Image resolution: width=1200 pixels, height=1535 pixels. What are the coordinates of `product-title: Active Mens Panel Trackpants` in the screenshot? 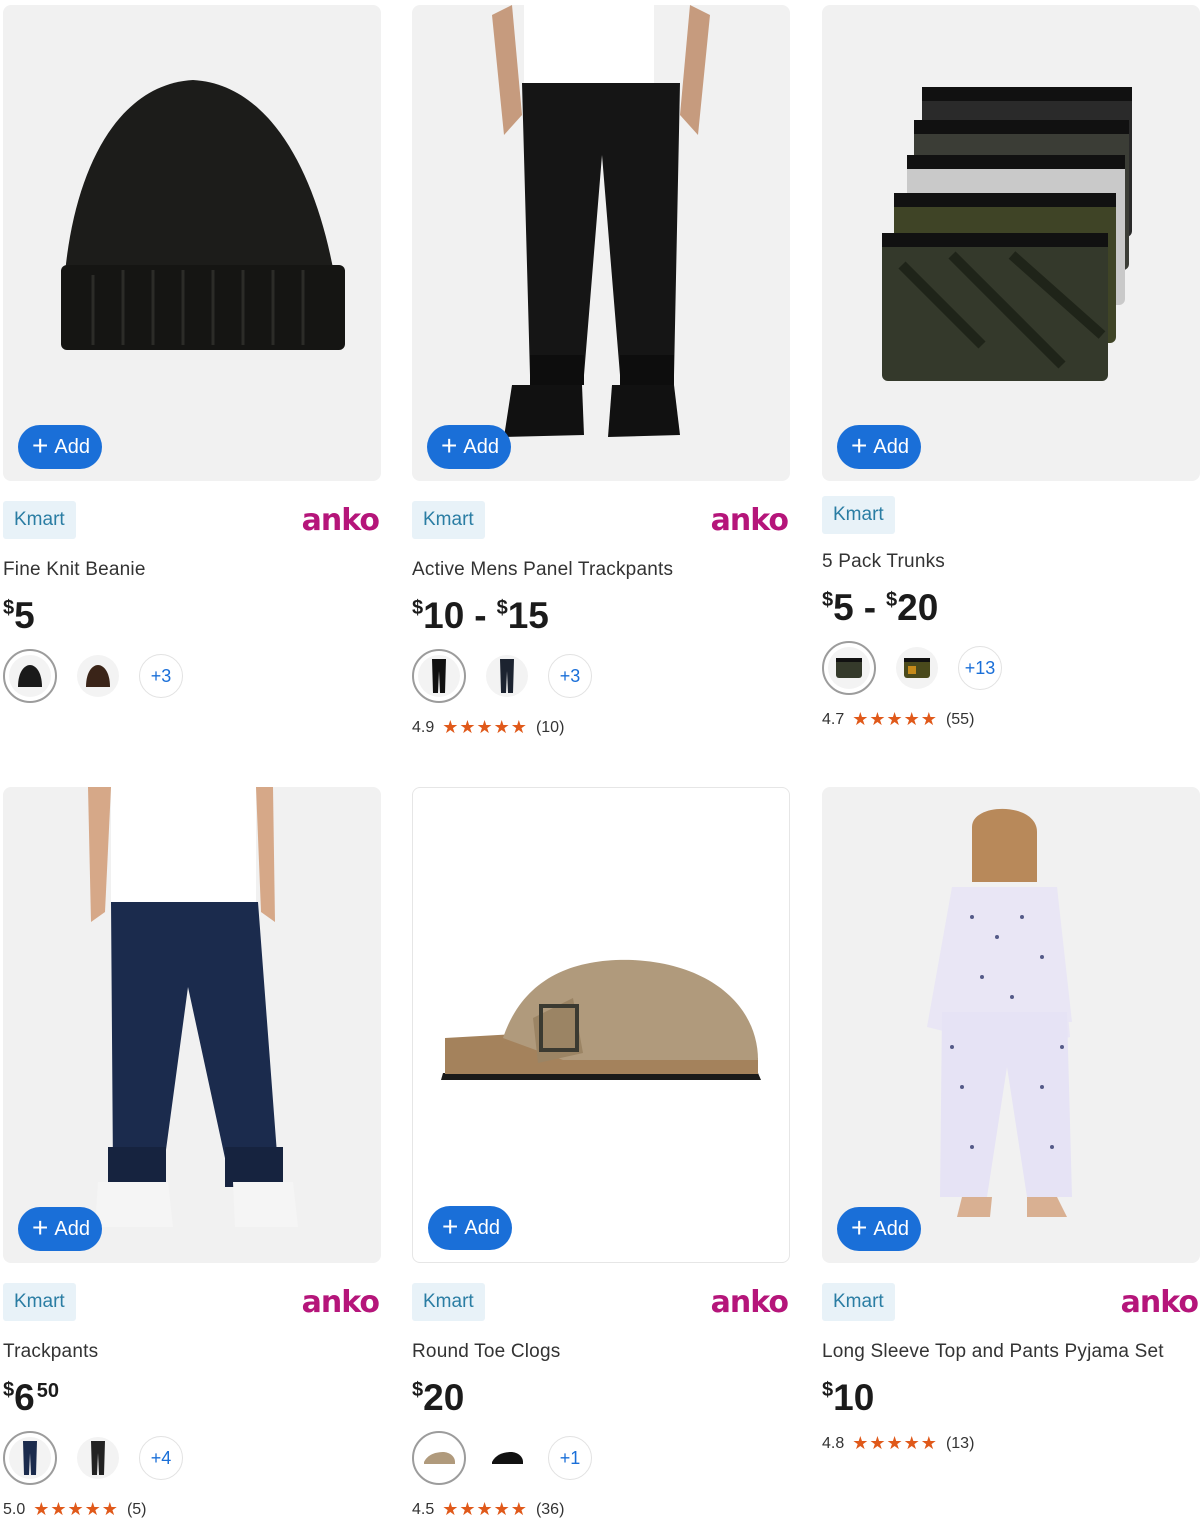 It's located at (601, 570).